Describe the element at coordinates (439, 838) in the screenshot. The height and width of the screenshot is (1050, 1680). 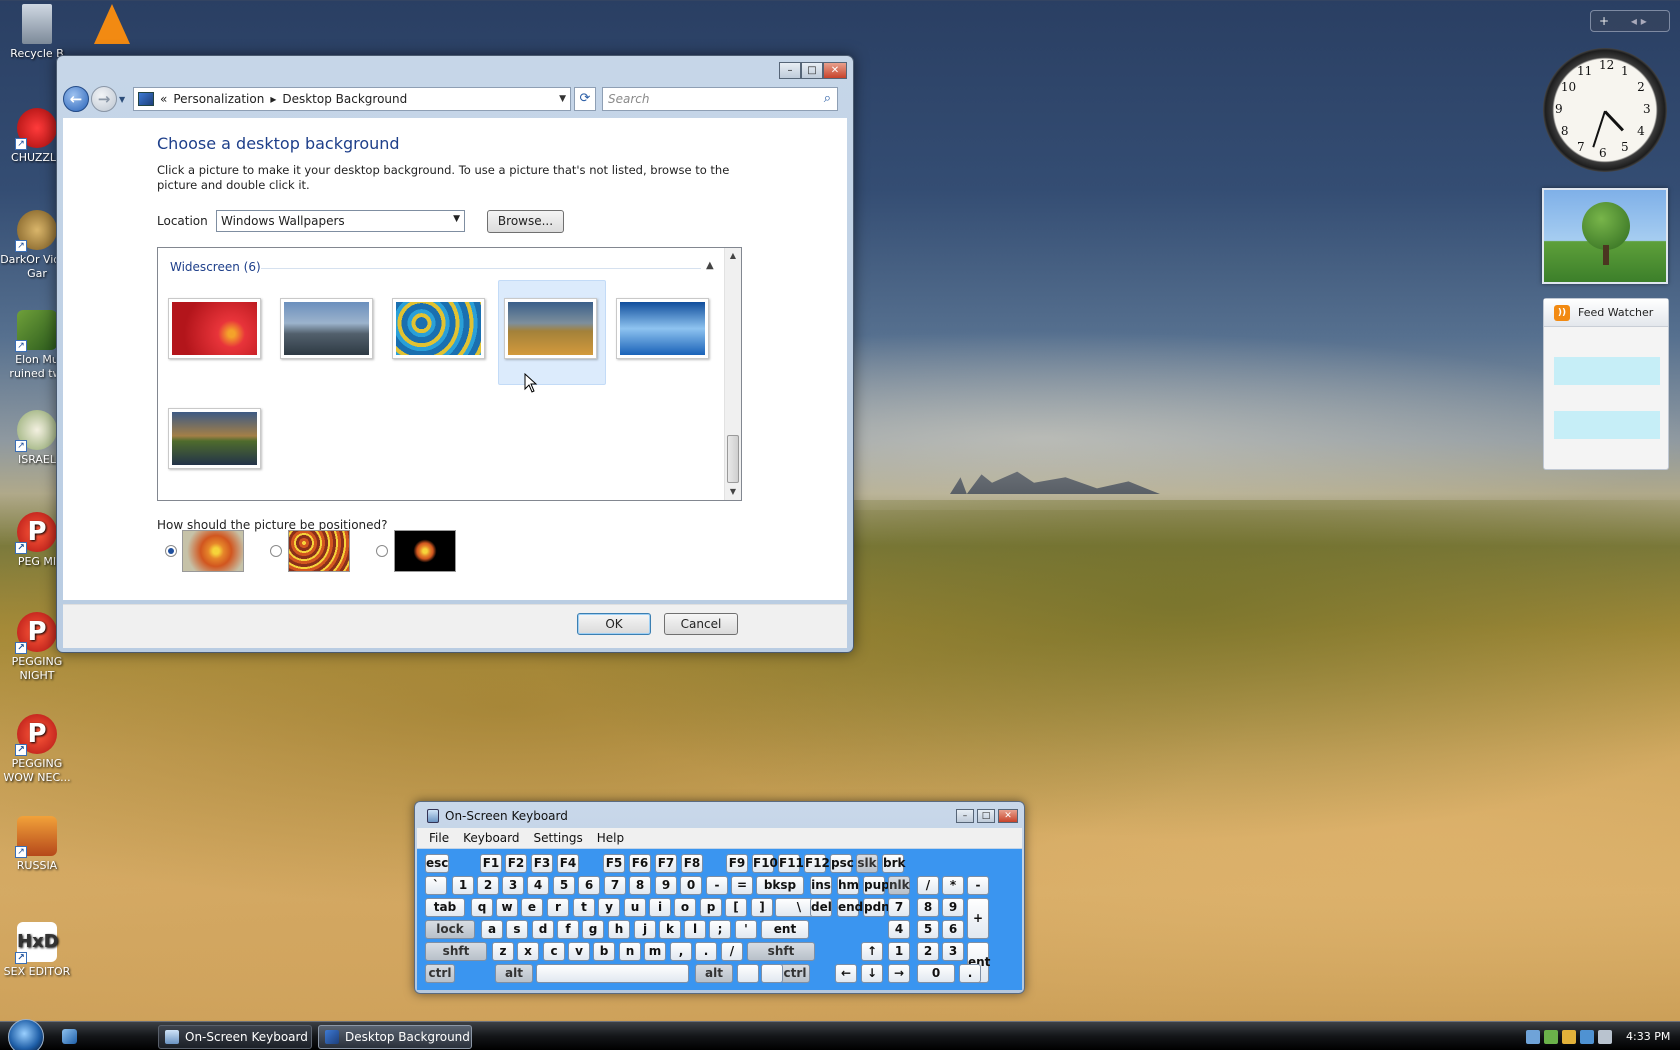
I see `menu-file: File` at that location.